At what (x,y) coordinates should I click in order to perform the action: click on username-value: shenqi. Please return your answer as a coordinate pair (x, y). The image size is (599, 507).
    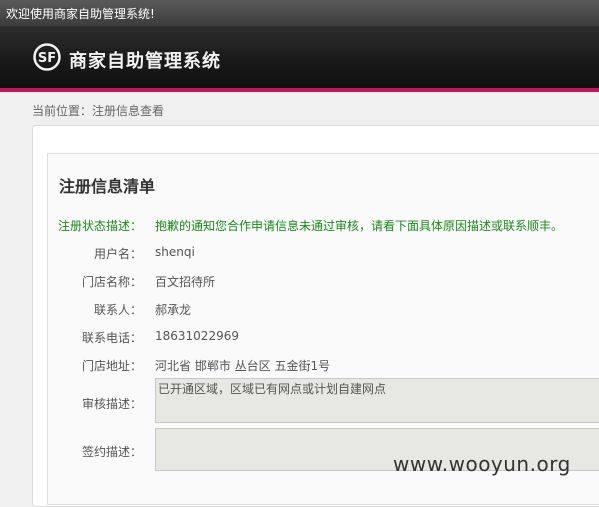
    Looking at the image, I should click on (175, 252).